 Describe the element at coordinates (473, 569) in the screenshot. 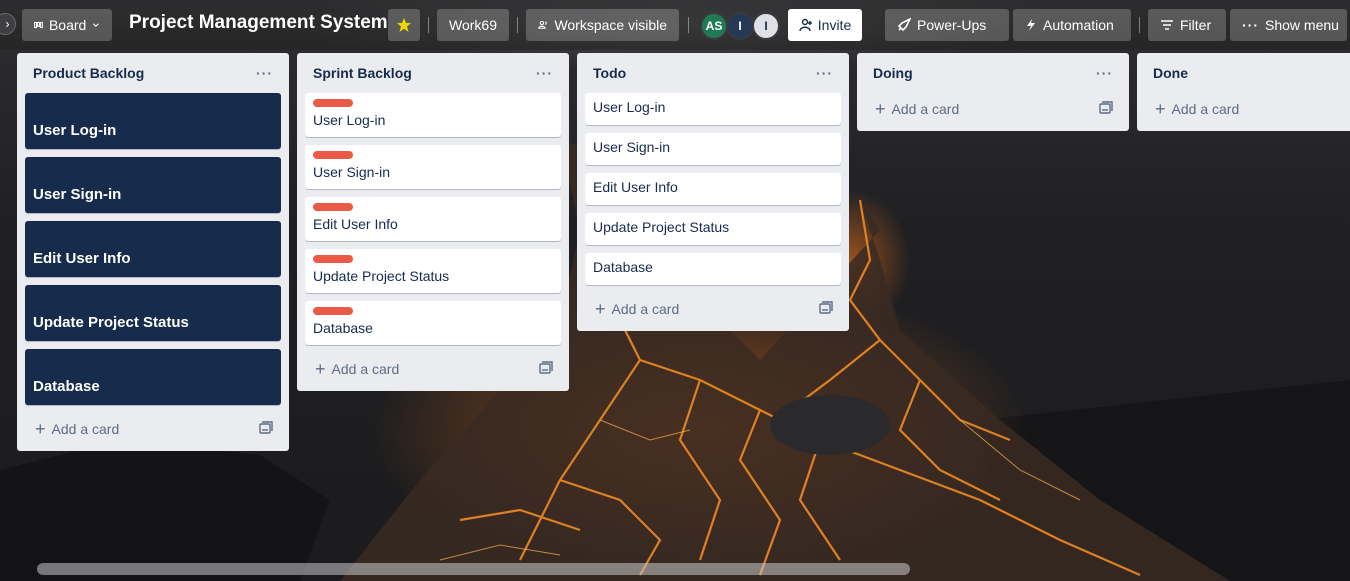

I see `horizontal-scrollbar` at that location.